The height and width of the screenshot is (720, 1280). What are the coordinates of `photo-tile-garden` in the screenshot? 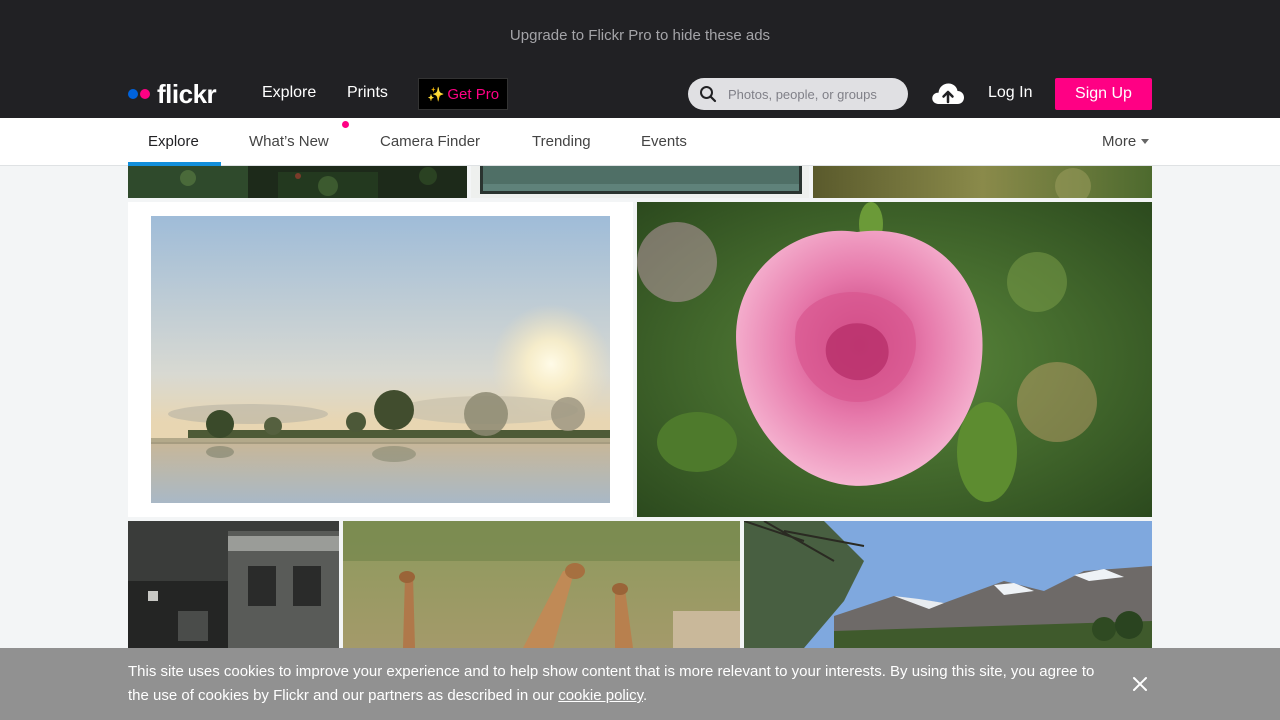 It's located at (297, 182).